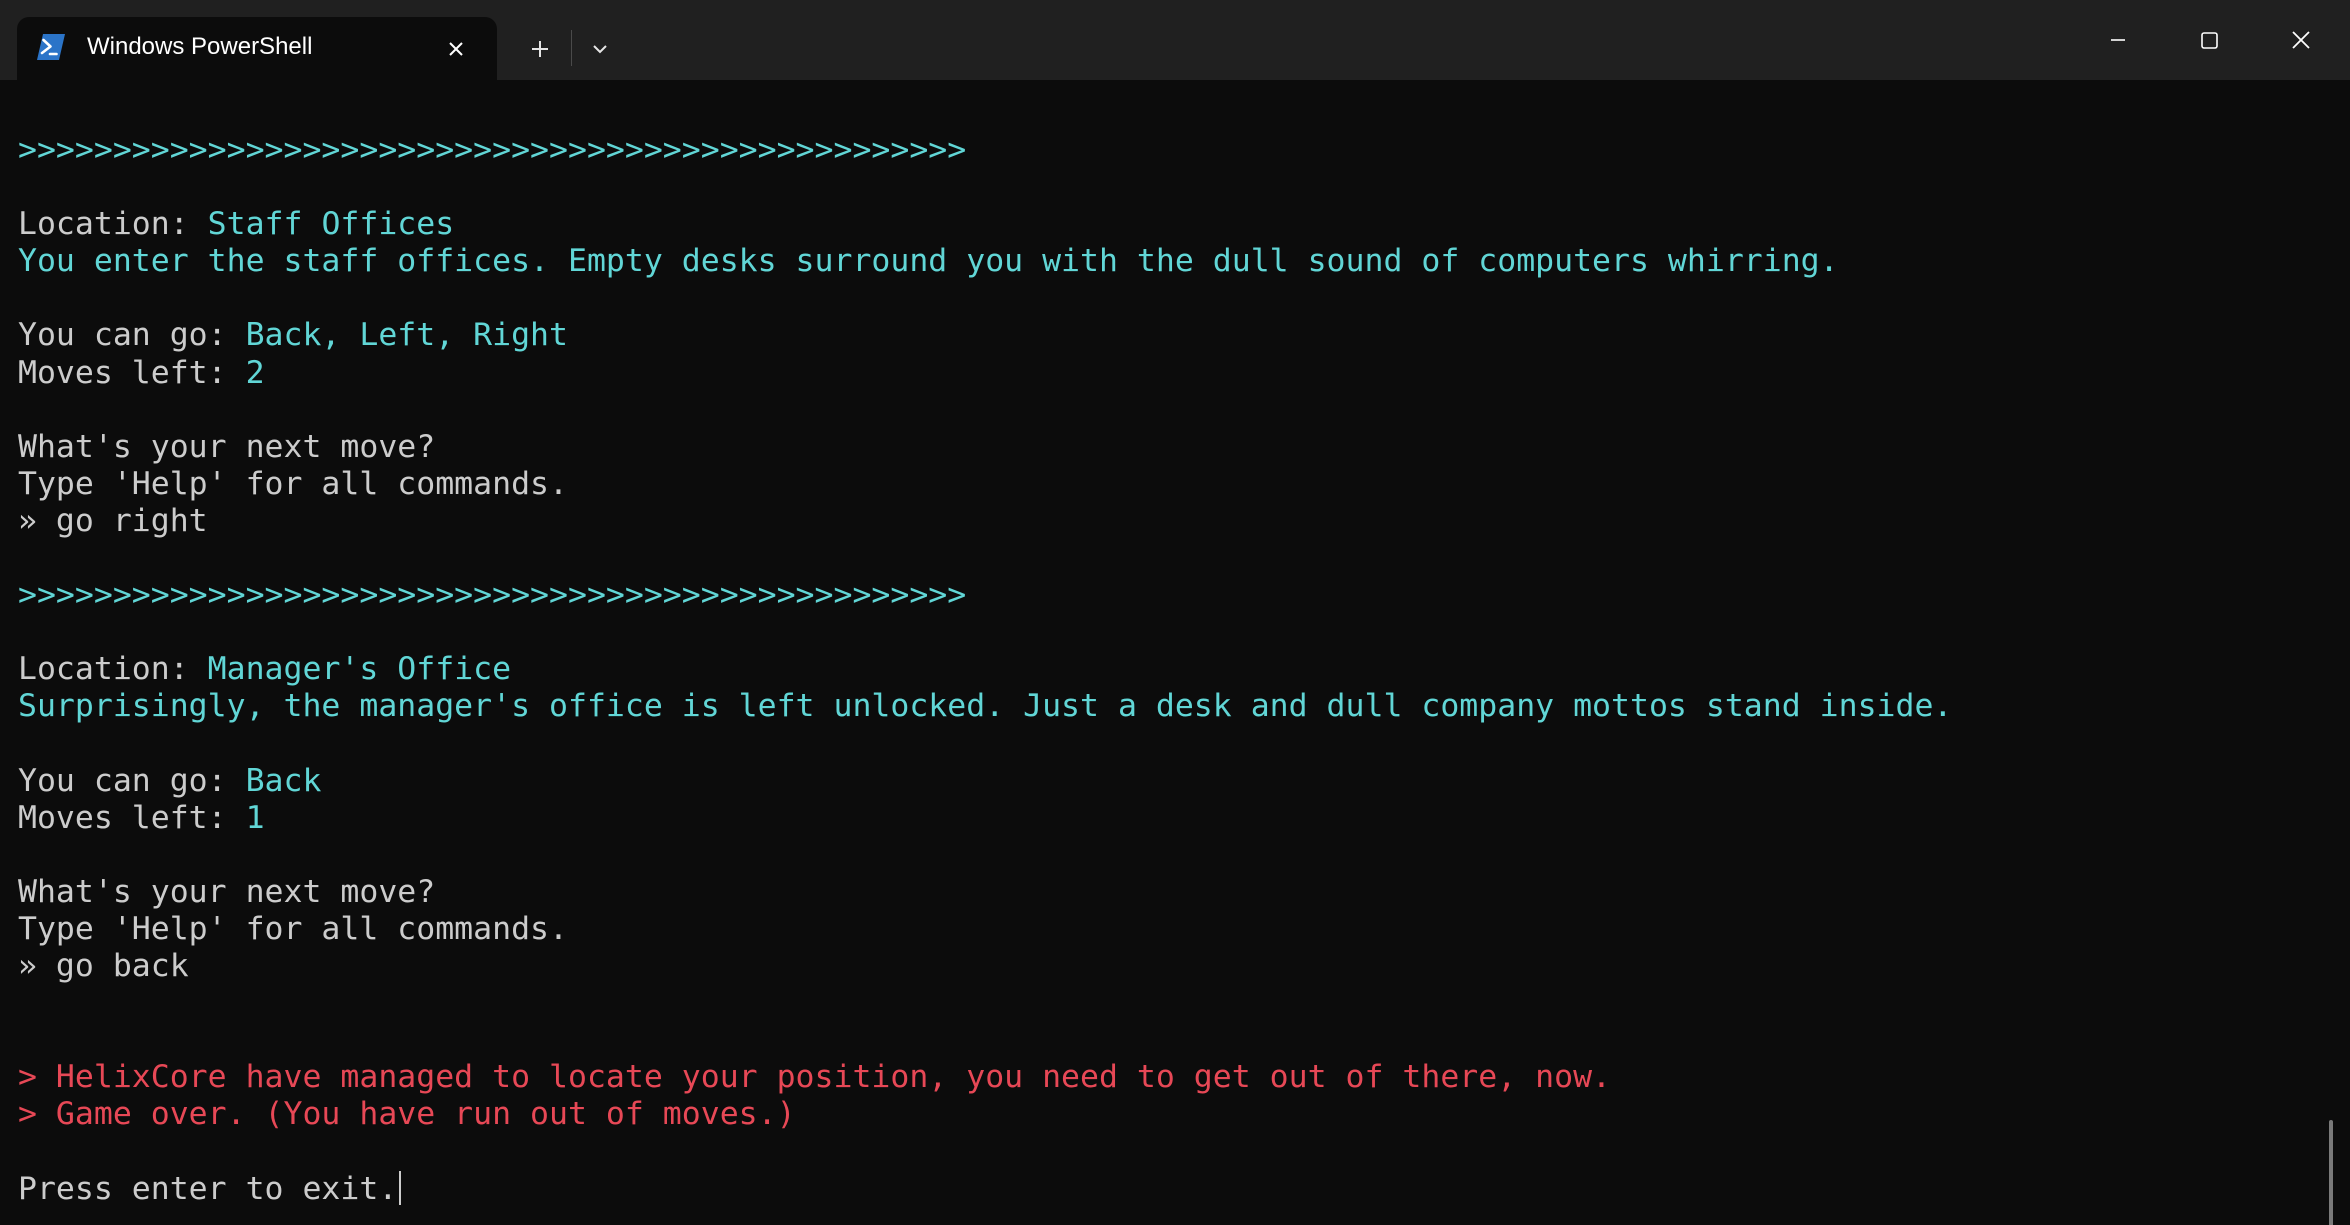 Image resolution: width=2350 pixels, height=1225 pixels. What do you see at coordinates (985, 335) in the screenshot?
I see `terminal-line: You can go: Back, Left, Right` at bounding box center [985, 335].